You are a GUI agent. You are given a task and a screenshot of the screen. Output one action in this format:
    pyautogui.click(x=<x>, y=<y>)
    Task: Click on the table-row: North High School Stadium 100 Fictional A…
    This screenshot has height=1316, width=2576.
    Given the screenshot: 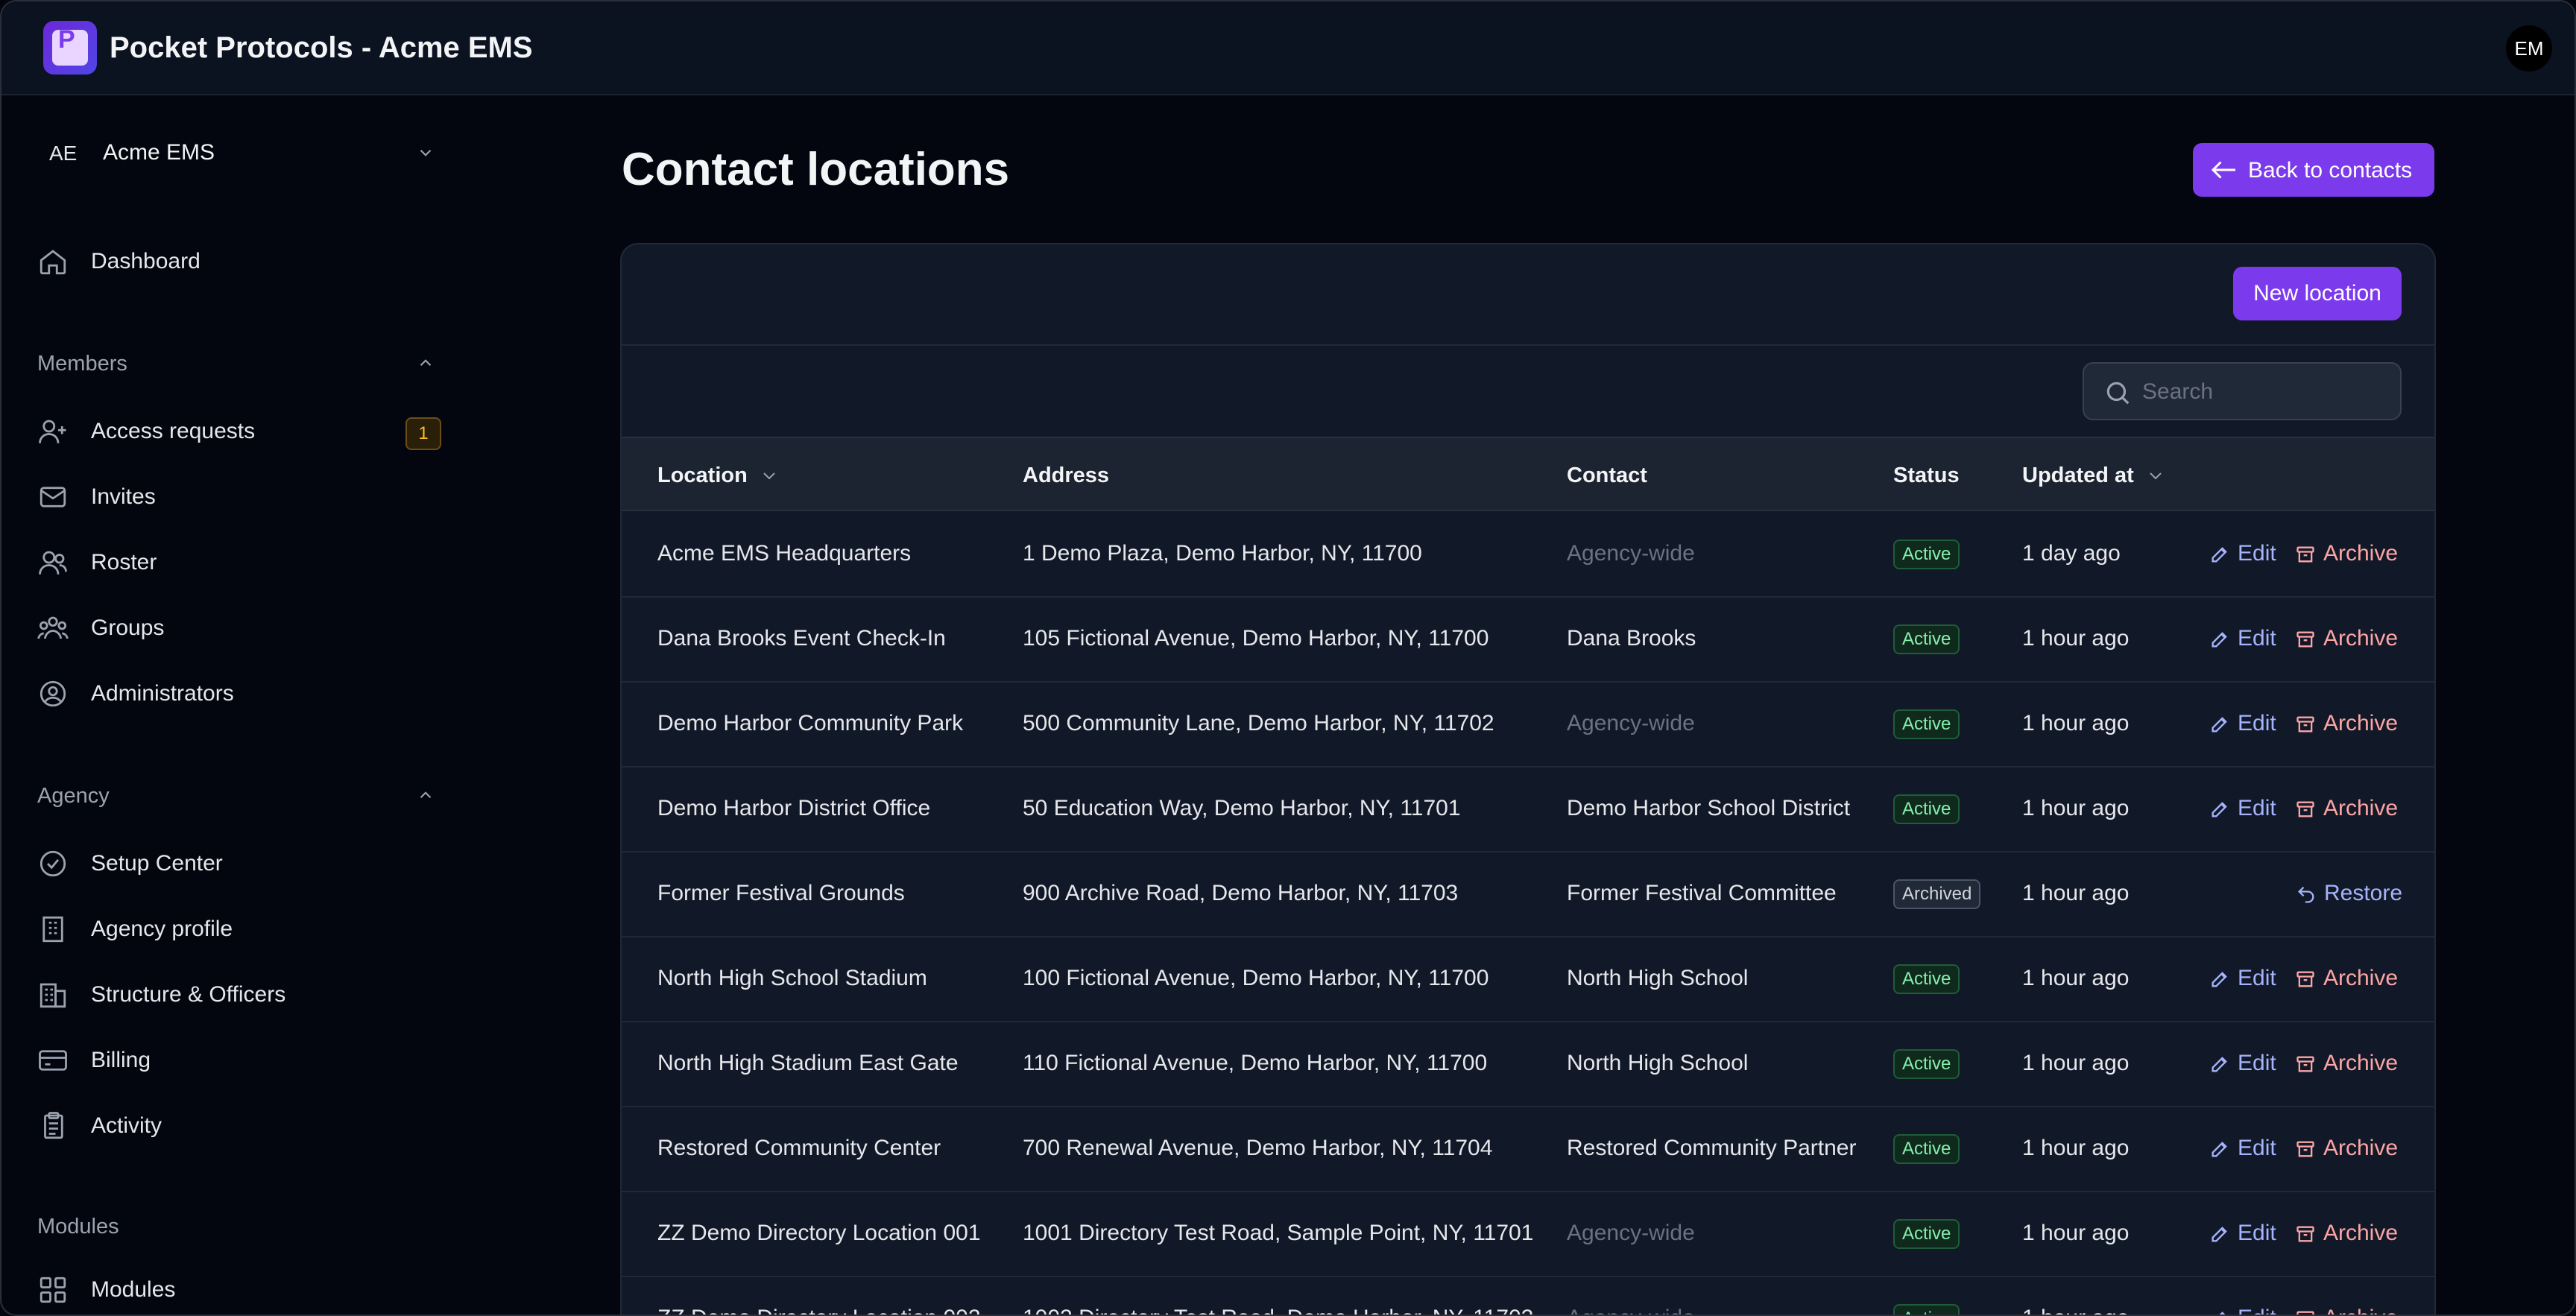 What is the action you would take?
    pyautogui.click(x=1528, y=980)
    